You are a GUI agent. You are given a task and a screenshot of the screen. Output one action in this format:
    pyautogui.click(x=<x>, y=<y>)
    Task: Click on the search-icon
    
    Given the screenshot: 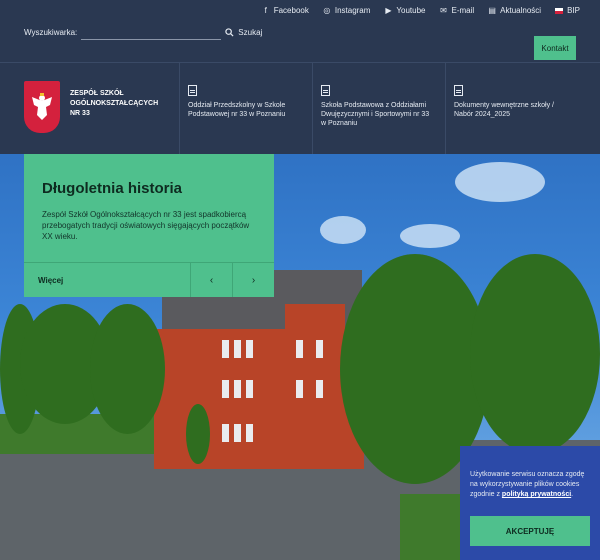 What is the action you would take?
    pyautogui.click(x=229, y=32)
    